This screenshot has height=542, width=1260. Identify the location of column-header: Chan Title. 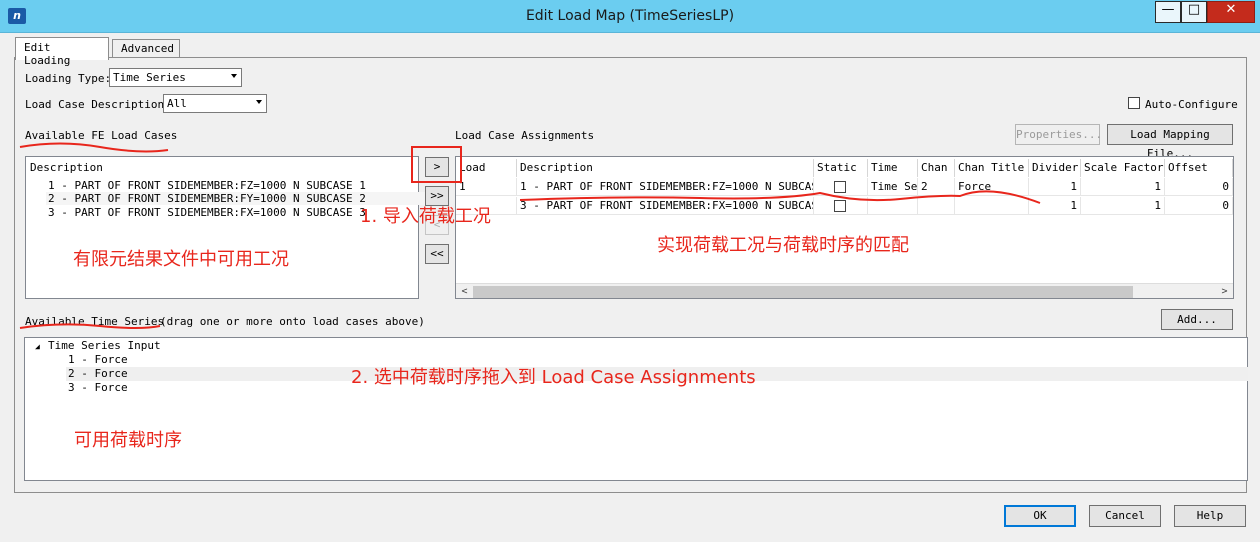
(992, 168).